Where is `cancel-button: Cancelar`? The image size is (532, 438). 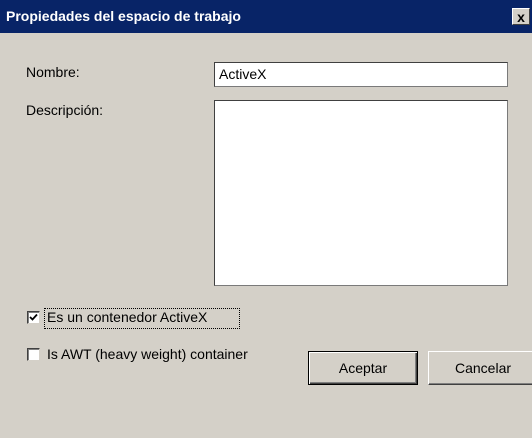
cancel-button: Cancelar is located at coordinates (480, 368).